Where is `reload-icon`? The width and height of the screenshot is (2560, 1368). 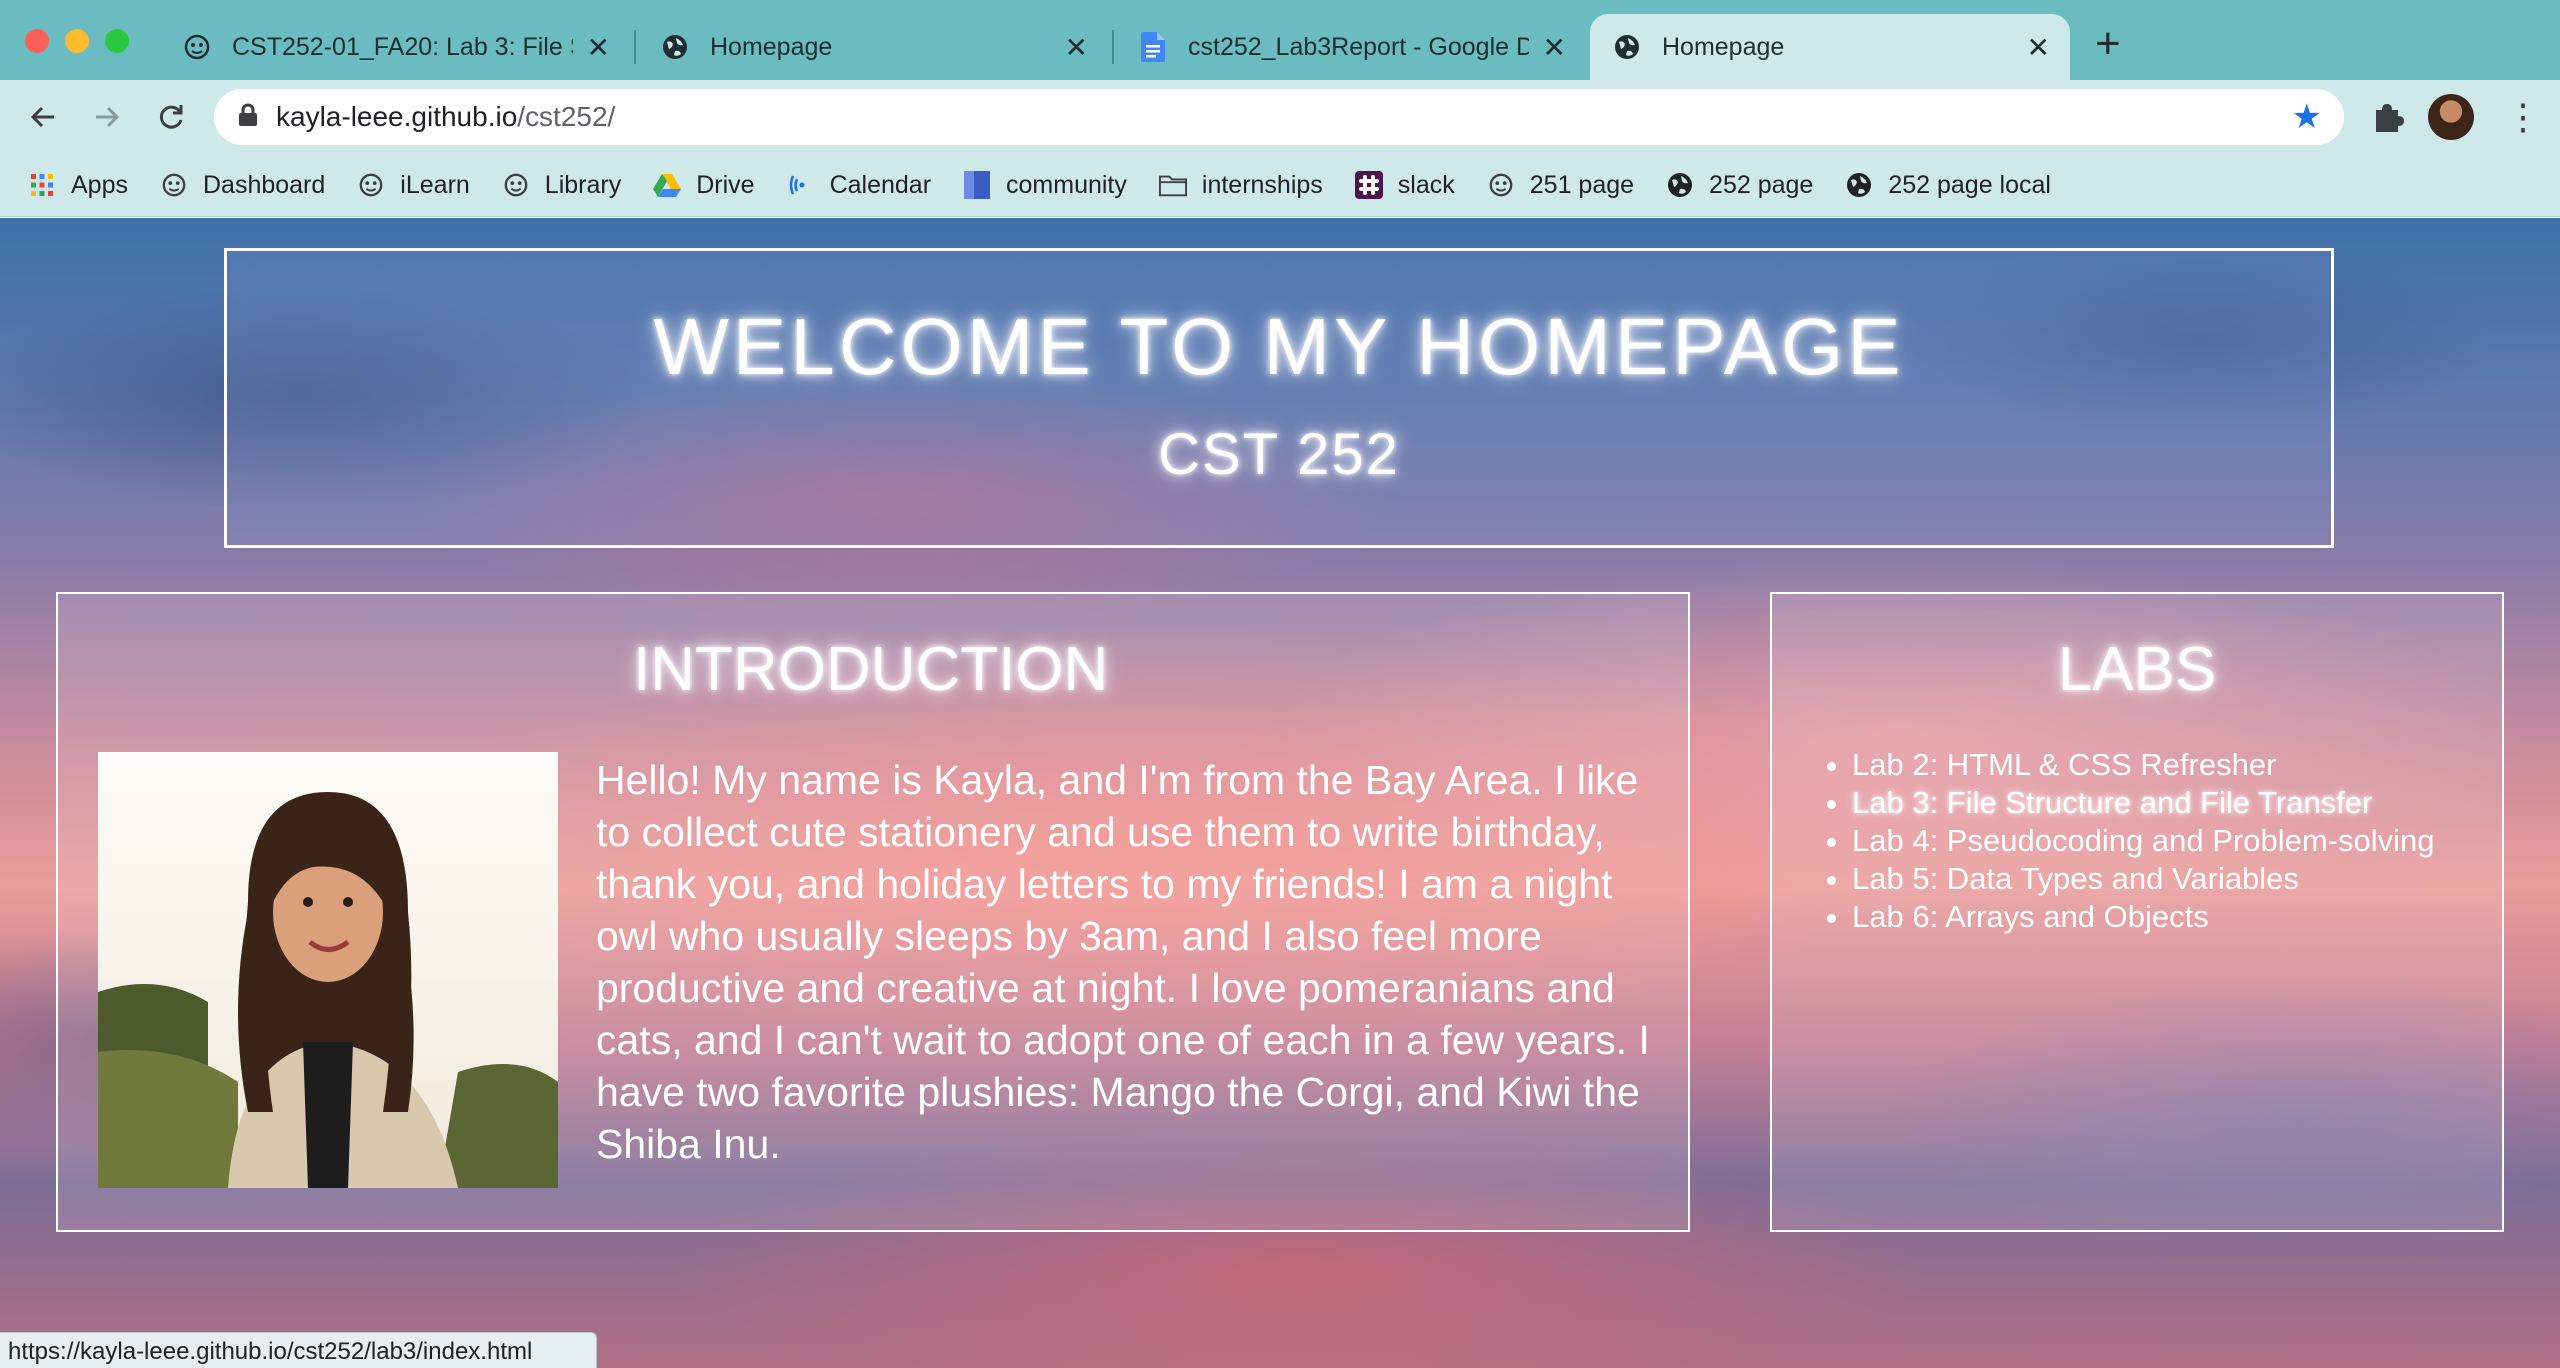 reload-icon is located at coordinates (171, 117).